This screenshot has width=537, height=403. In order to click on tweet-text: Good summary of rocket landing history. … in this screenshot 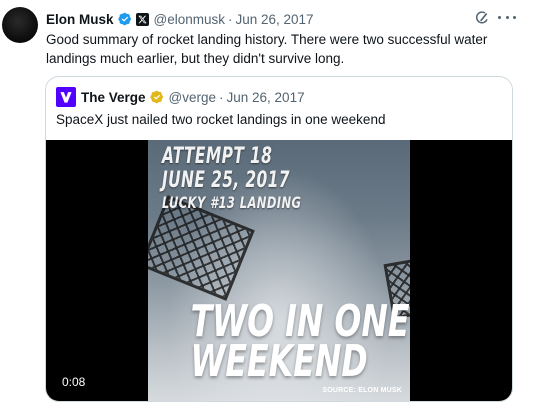, I will do `click(267, 49)`.